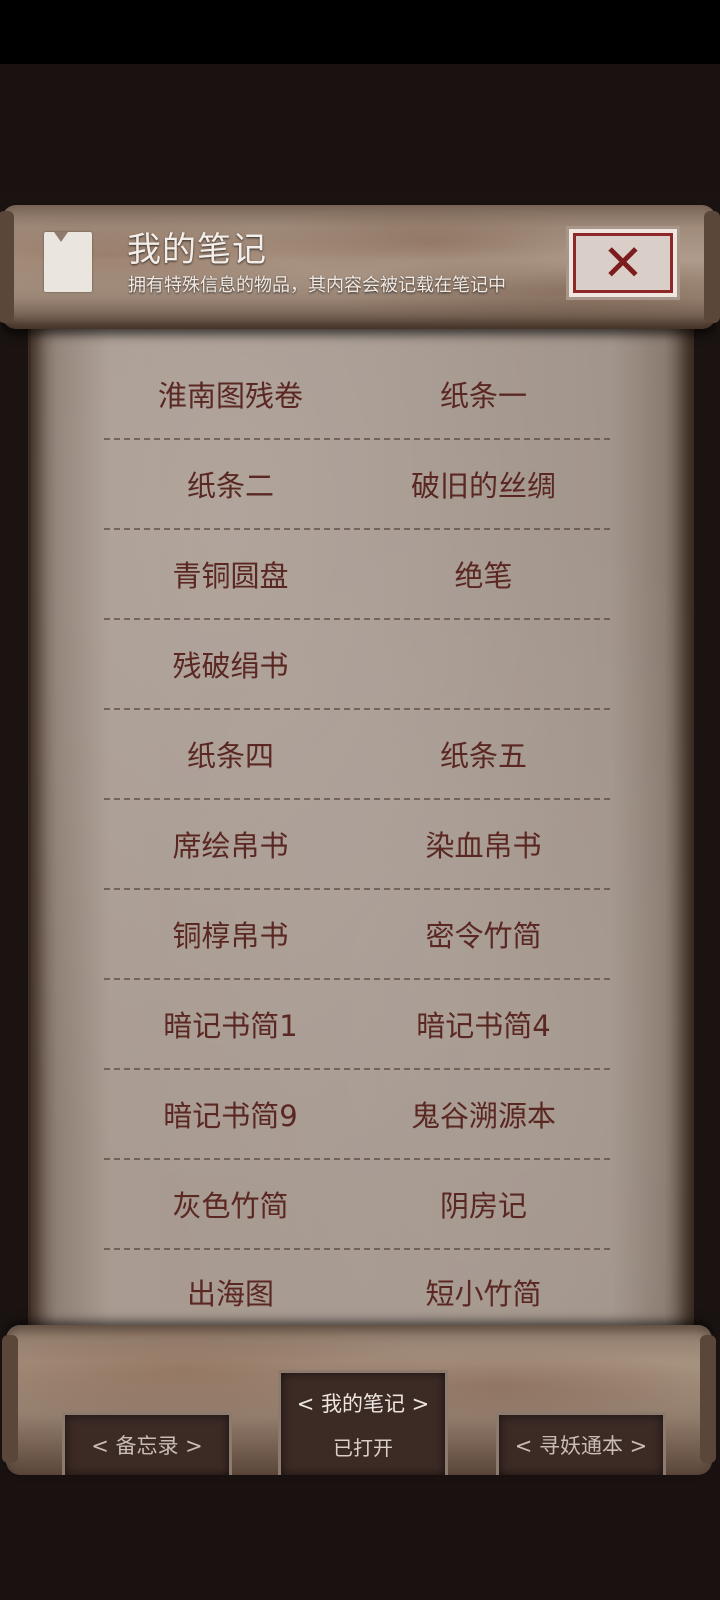 This screenshot has width=720, height=1600. What do you see at coordinates (360, 129) in the screenshot?
I see `top-background` at bounding box center [360, 129].